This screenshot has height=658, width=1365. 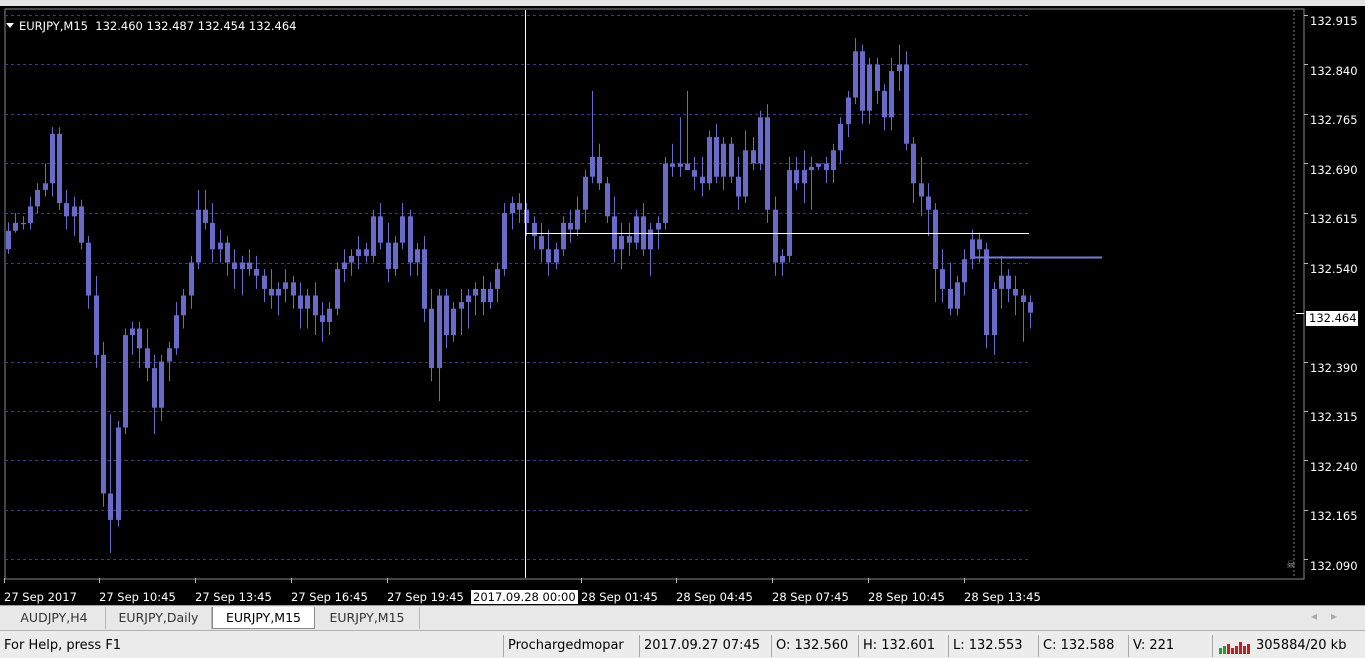 I want to click on chevron-left-icon: ◂, so click(x=1321, y=616).